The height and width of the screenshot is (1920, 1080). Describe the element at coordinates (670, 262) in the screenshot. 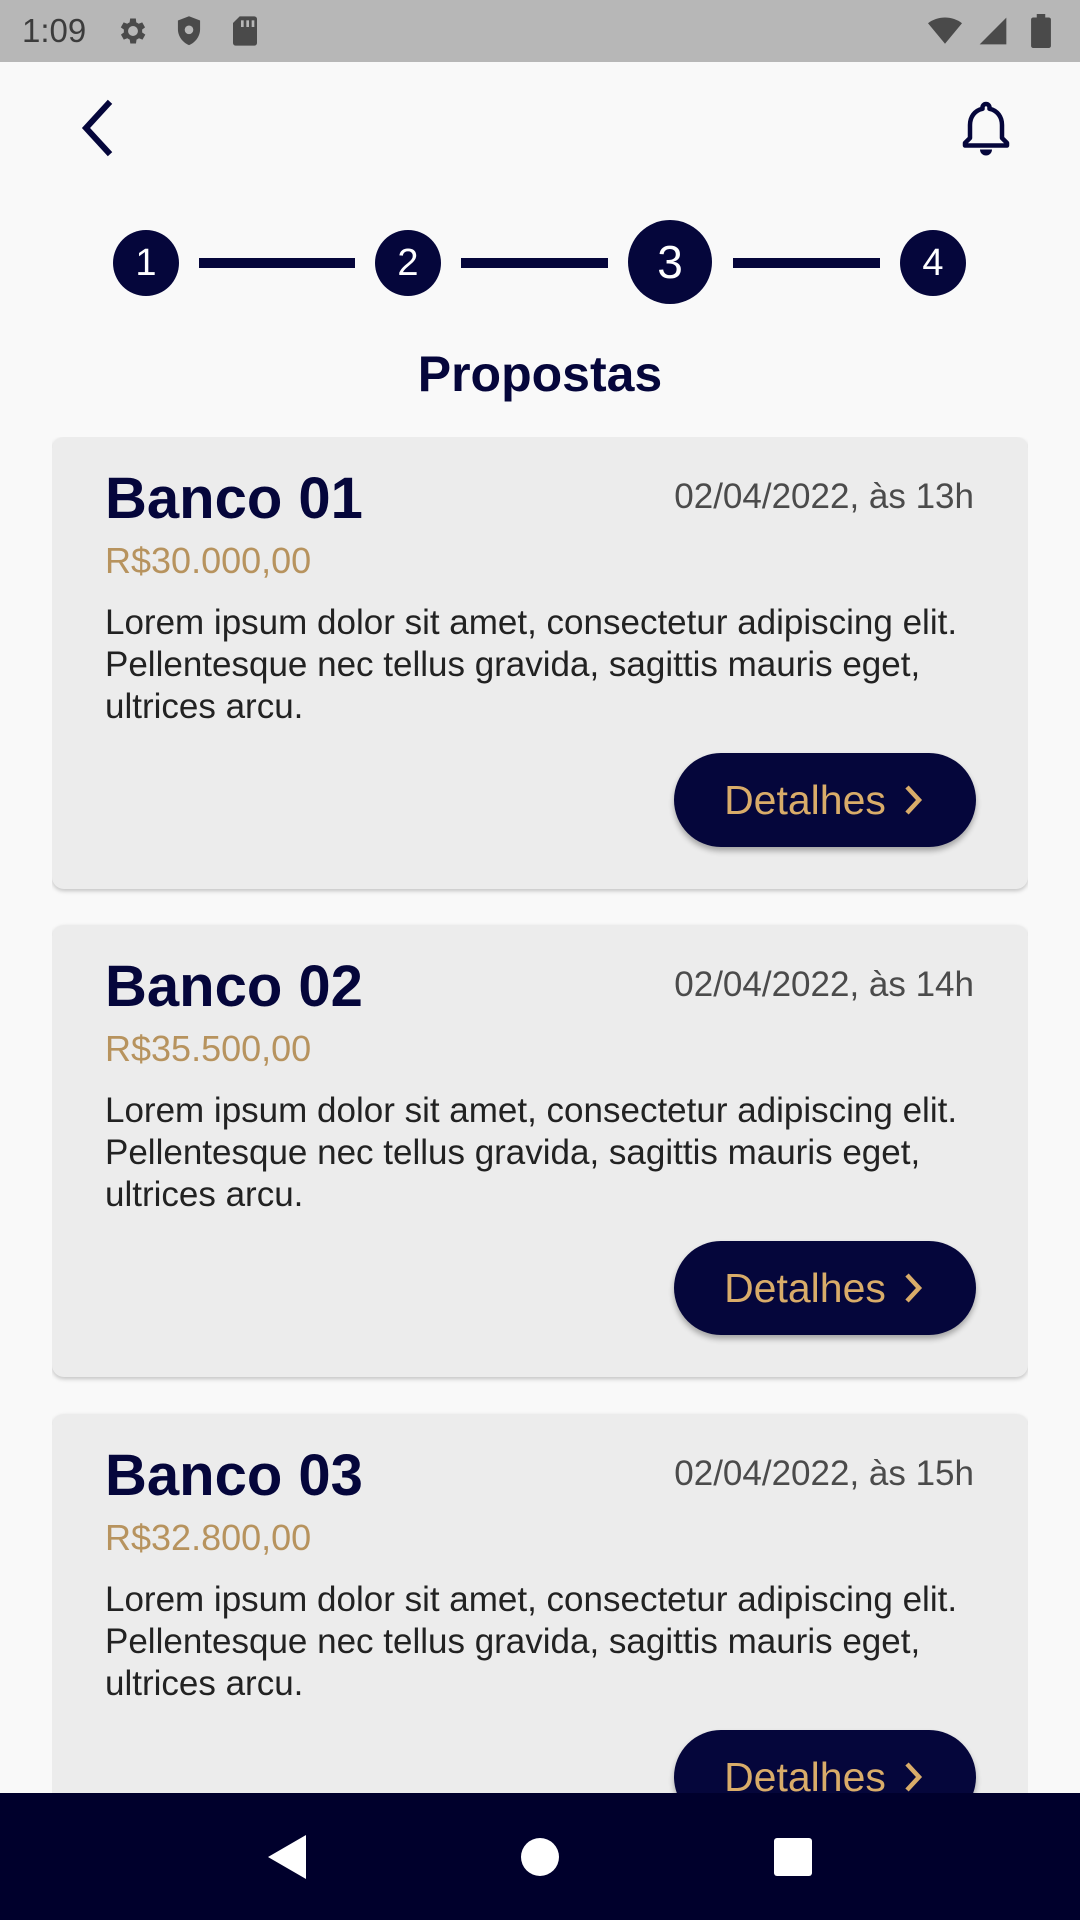

I see `step-3-current: 3` at that location.